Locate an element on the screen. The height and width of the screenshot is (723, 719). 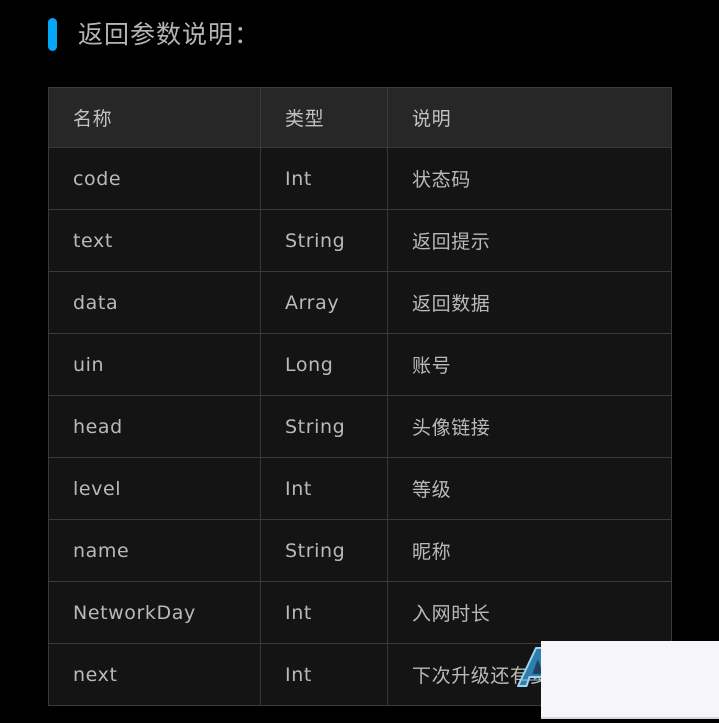
page-title: 返回参数说明： is located at coordinates (169, 34).